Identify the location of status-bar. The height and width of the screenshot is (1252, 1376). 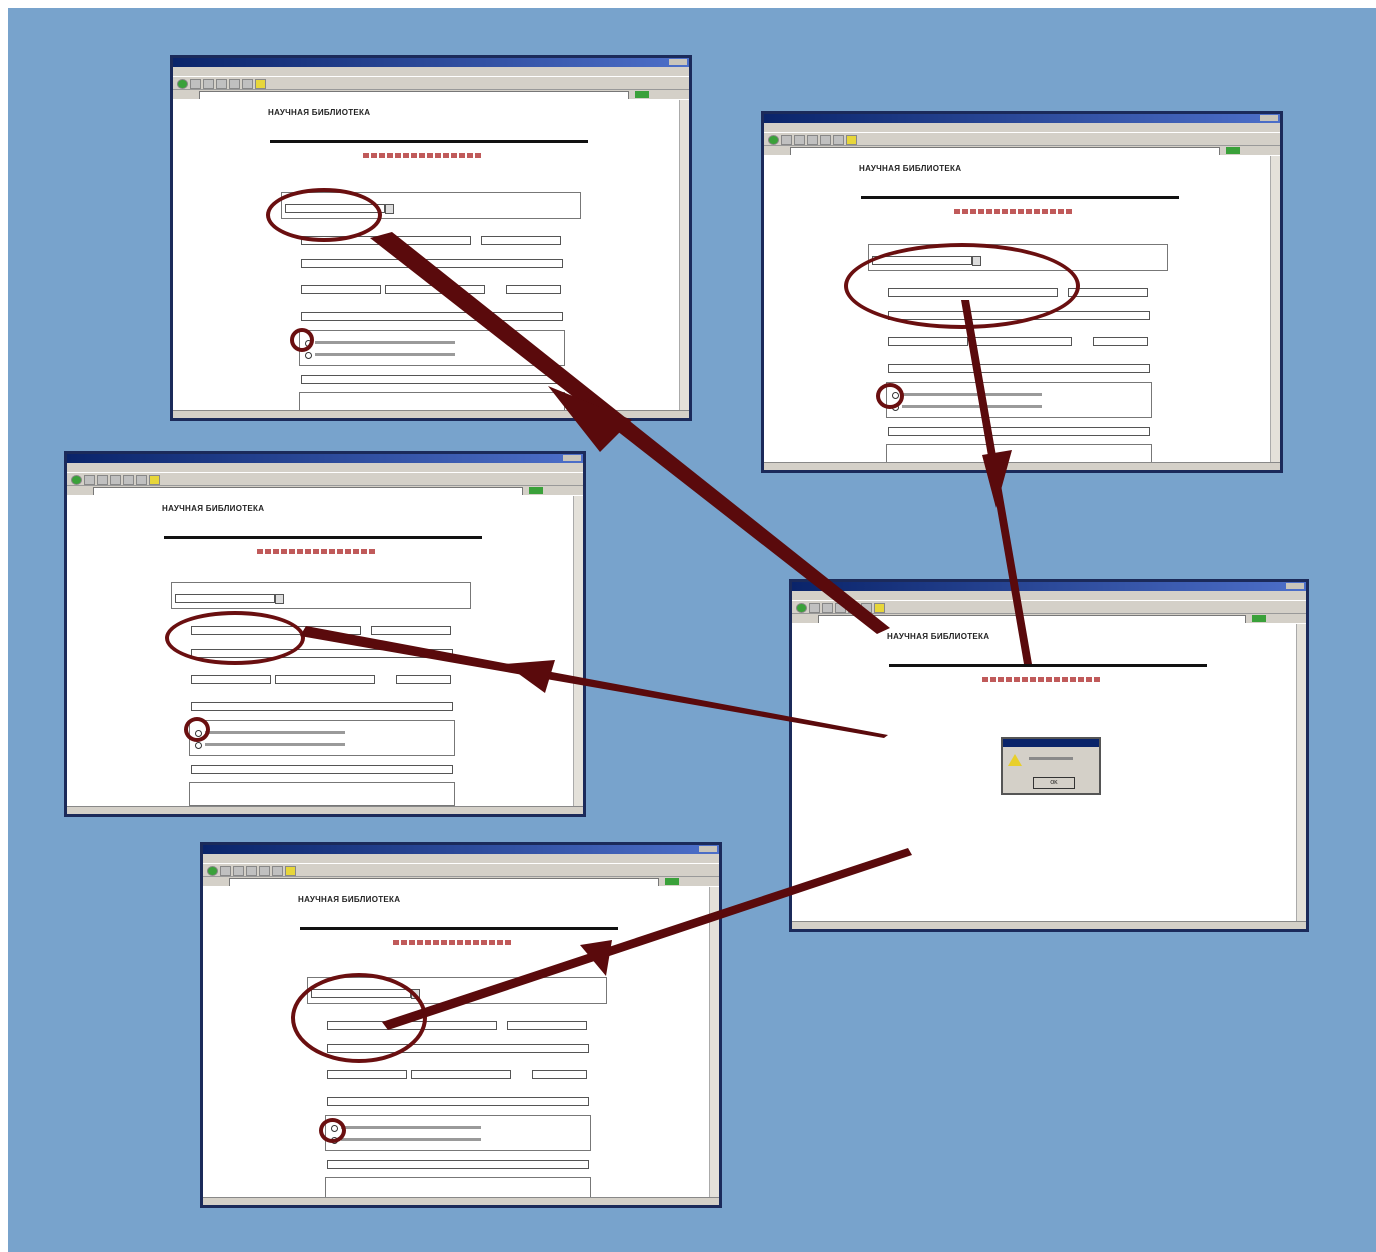
(325, 810).